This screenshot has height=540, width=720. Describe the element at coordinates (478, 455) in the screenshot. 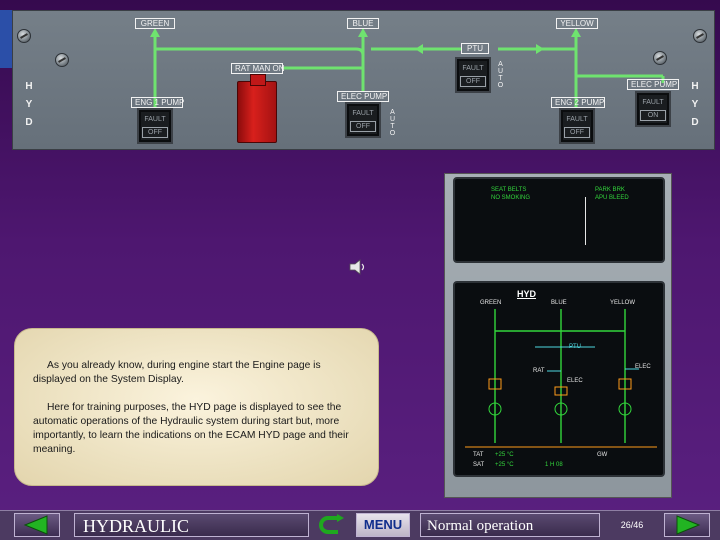

I see `tat-label: TAT` at that location.